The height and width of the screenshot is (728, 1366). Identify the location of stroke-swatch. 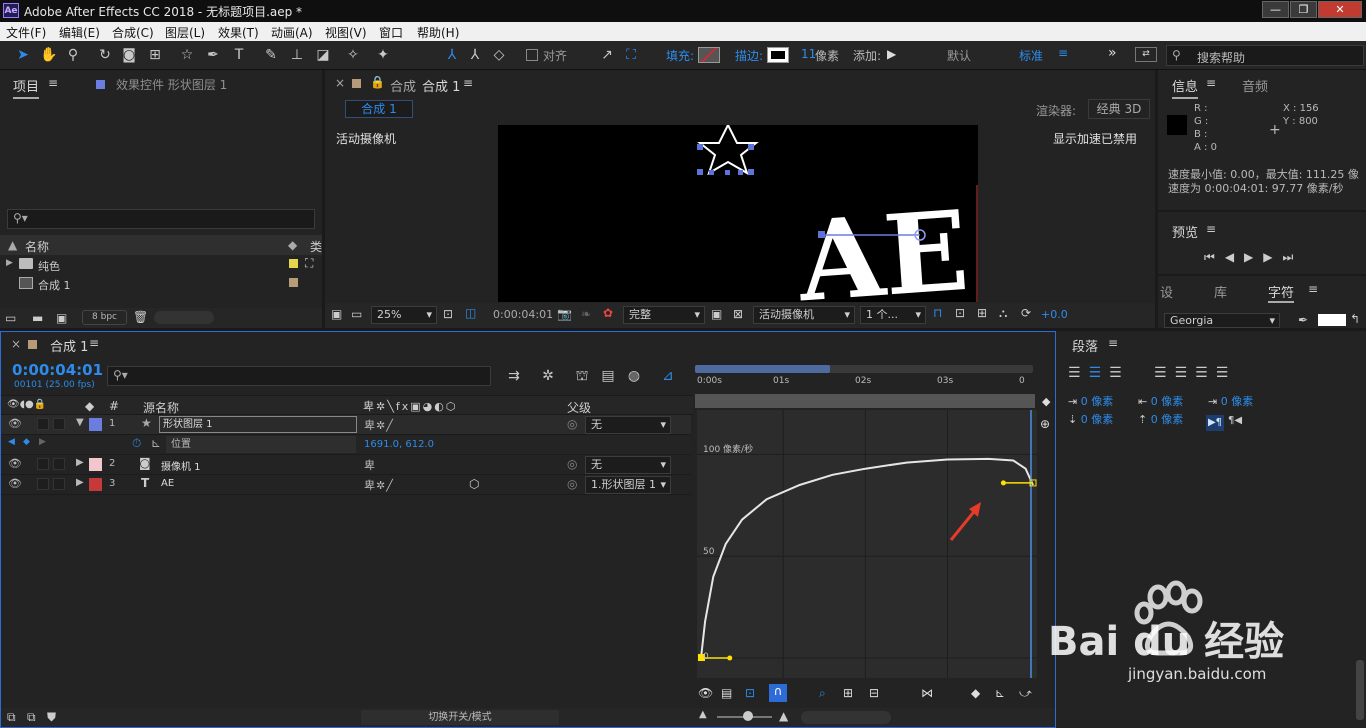
(778, 55).